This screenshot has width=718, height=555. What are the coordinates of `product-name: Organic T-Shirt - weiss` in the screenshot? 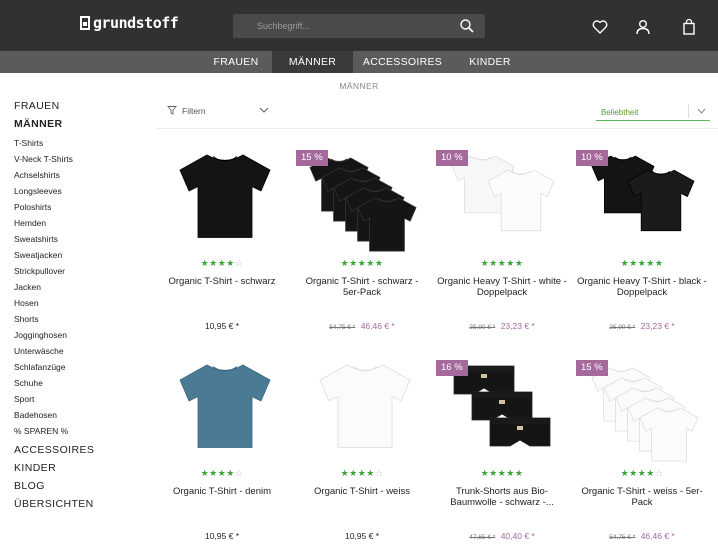 It's located at (362, 491).